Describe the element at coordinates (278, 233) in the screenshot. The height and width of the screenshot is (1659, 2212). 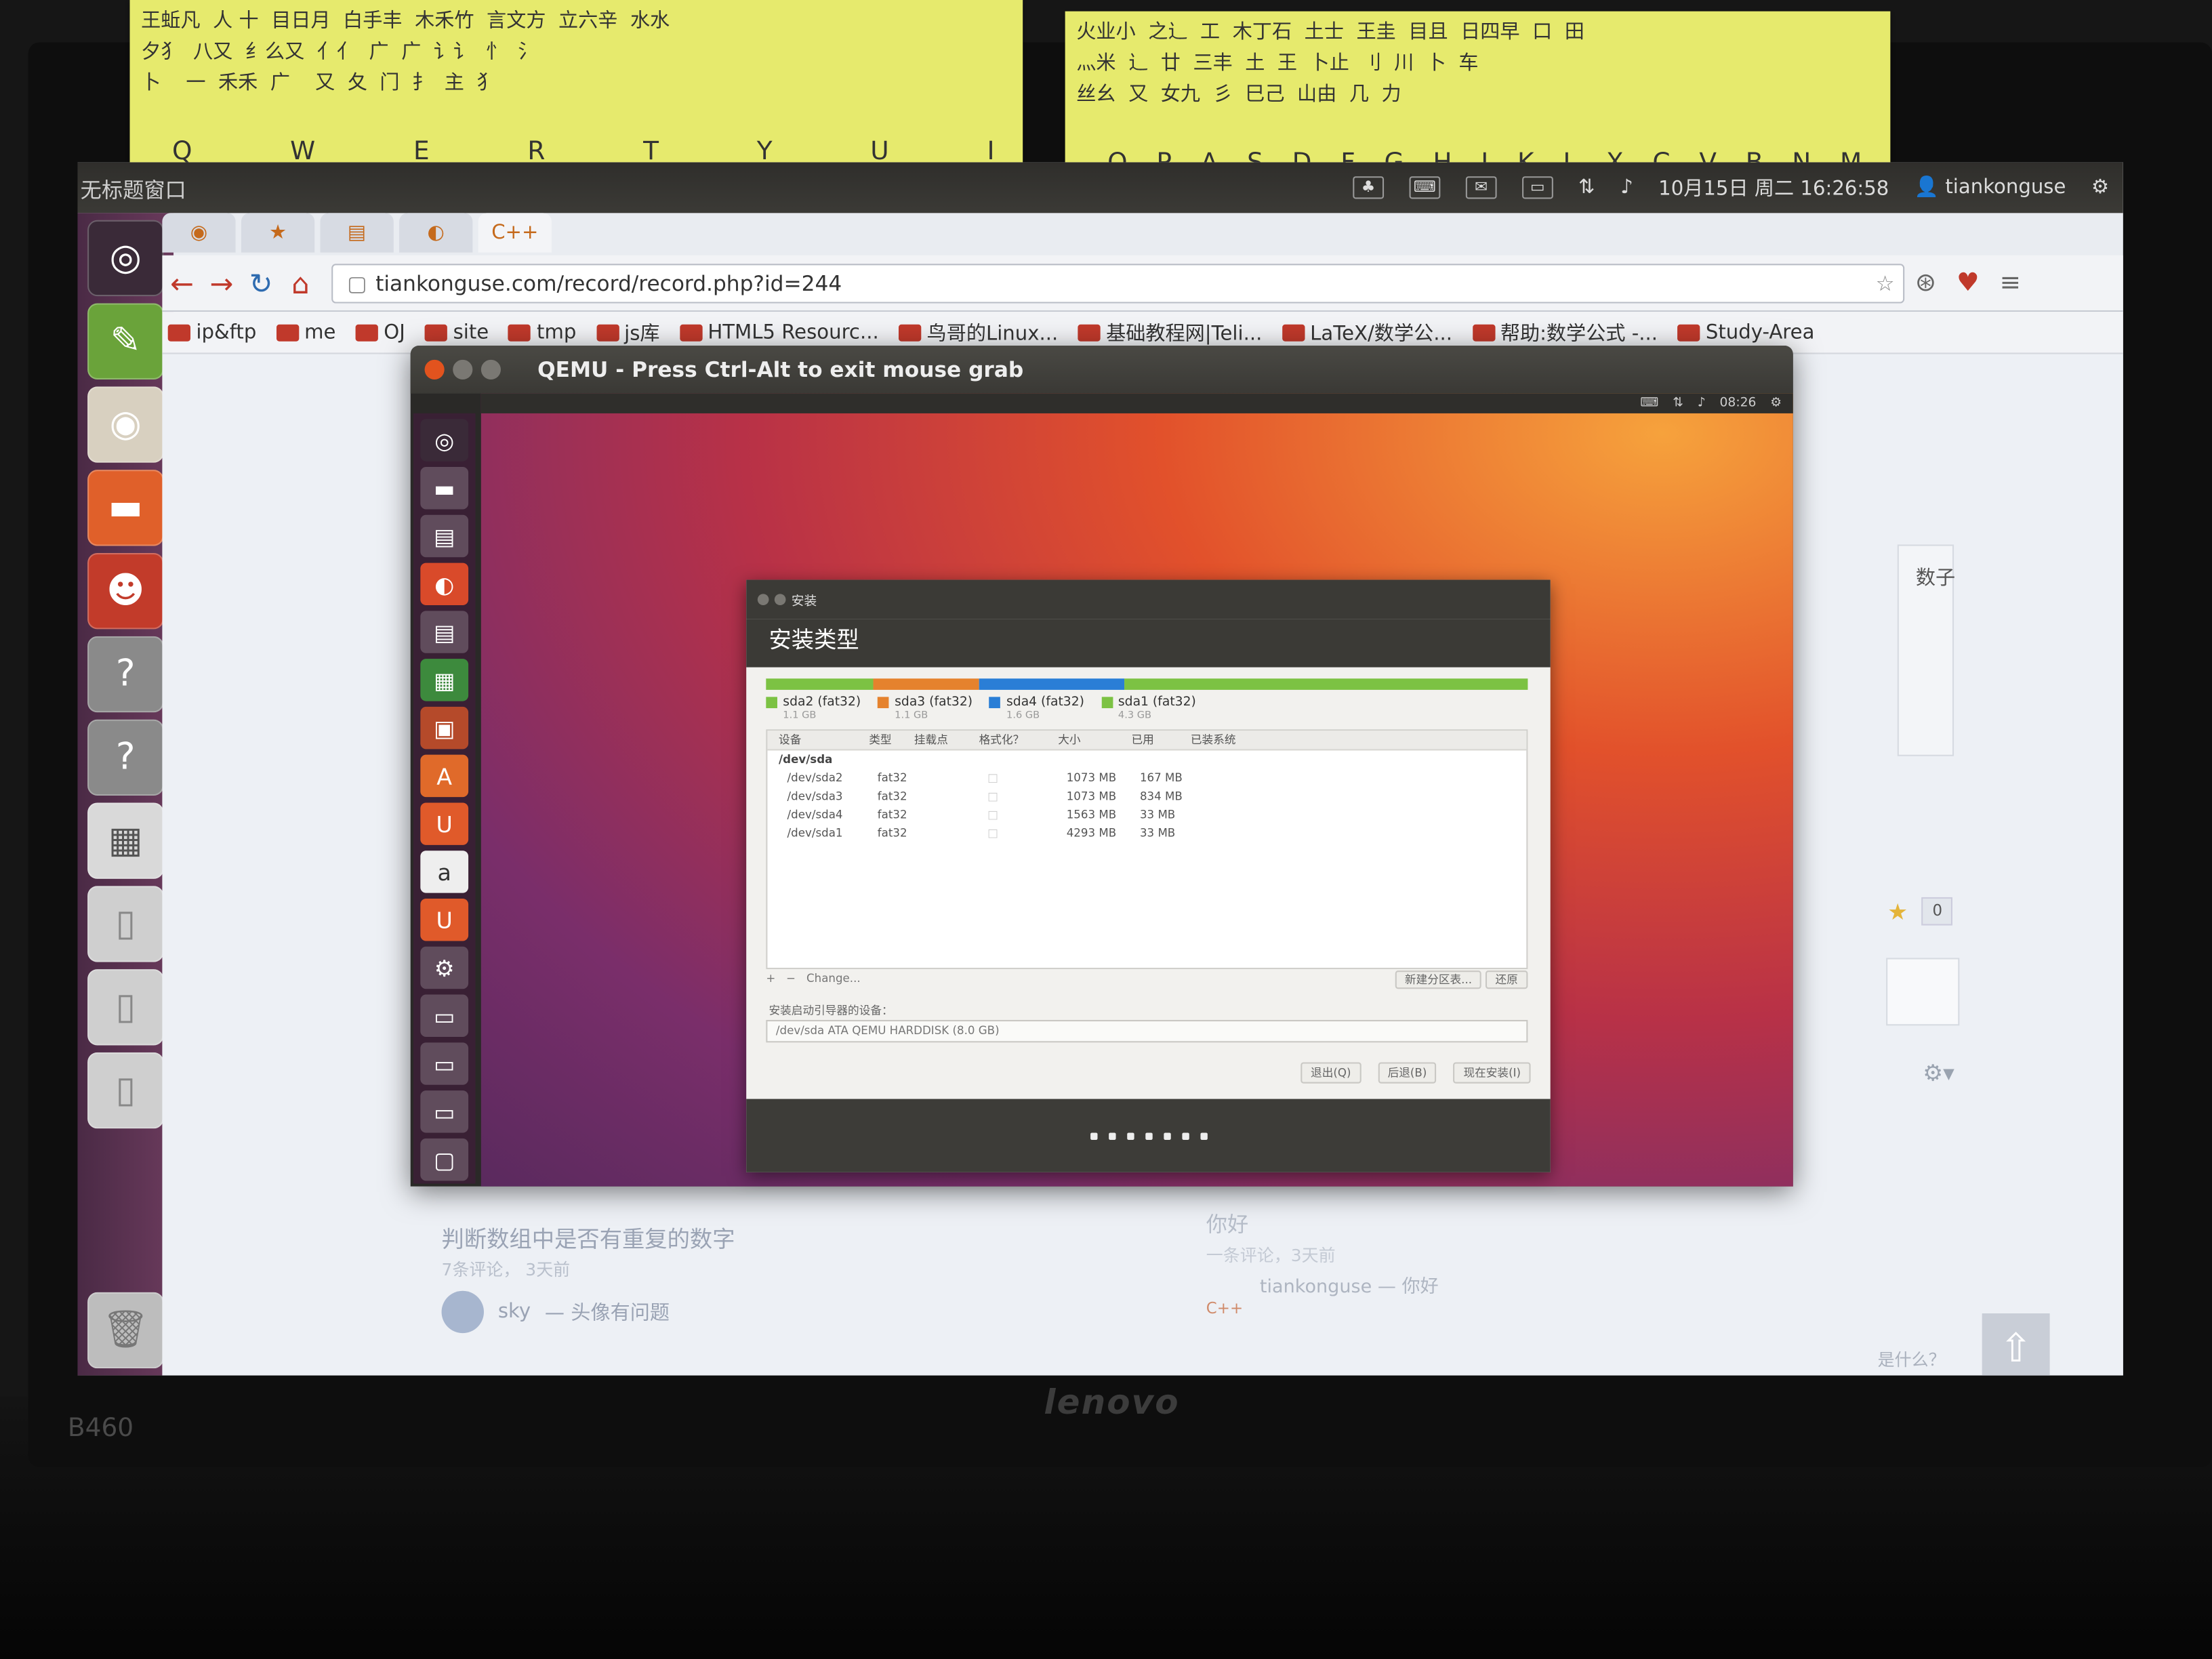
I see `tab-star-icon: ★` at that location.